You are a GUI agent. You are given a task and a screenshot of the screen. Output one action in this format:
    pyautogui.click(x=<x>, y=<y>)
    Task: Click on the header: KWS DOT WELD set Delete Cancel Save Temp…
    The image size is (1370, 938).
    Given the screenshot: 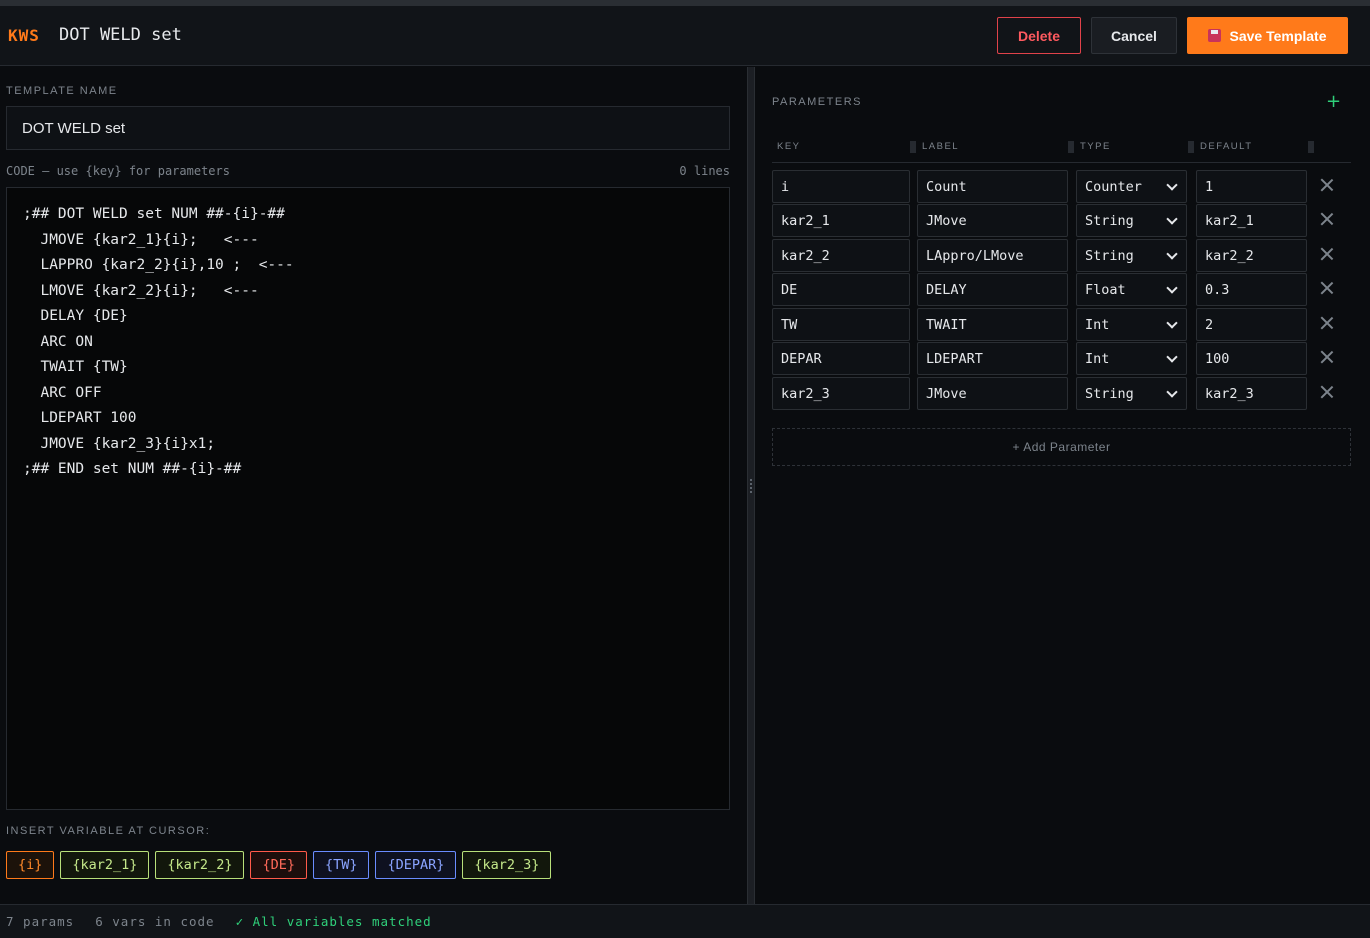 What is the action you would take?
    pyautogui.click(x=685, y=36)
    